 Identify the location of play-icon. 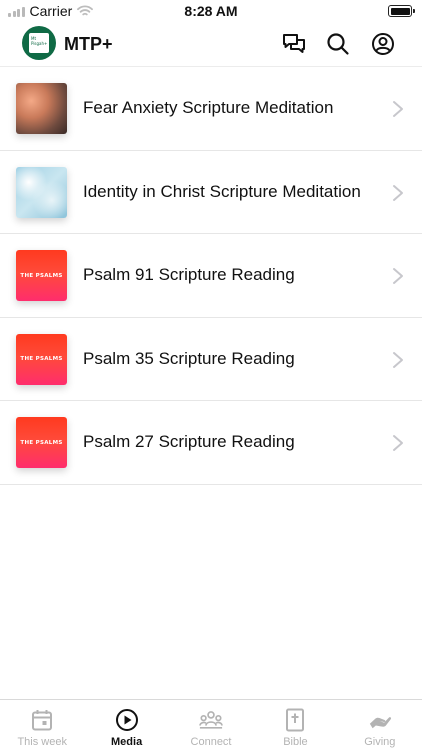
(127, 720).